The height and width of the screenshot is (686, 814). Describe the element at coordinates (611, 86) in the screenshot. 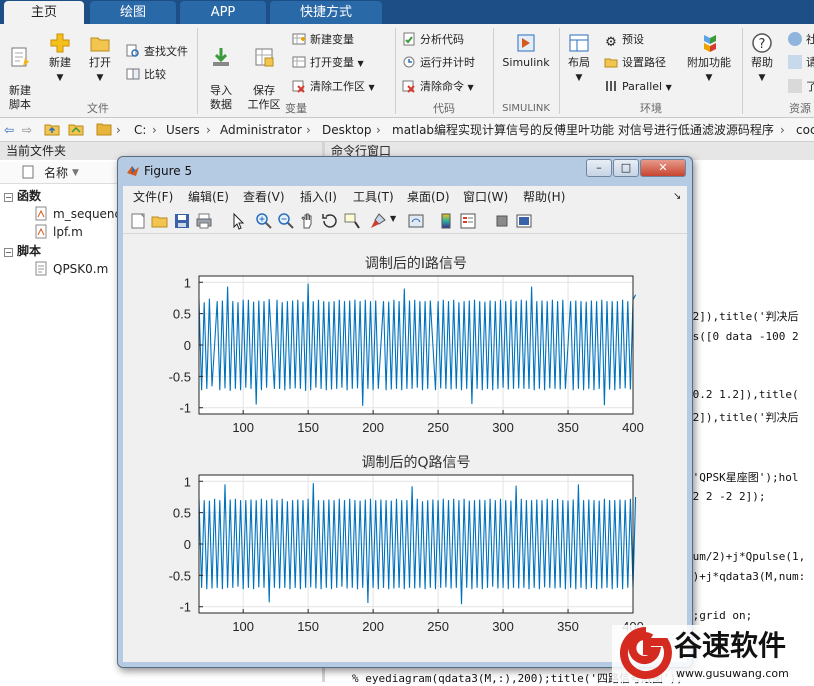

I see `parallel-icon` at that location.